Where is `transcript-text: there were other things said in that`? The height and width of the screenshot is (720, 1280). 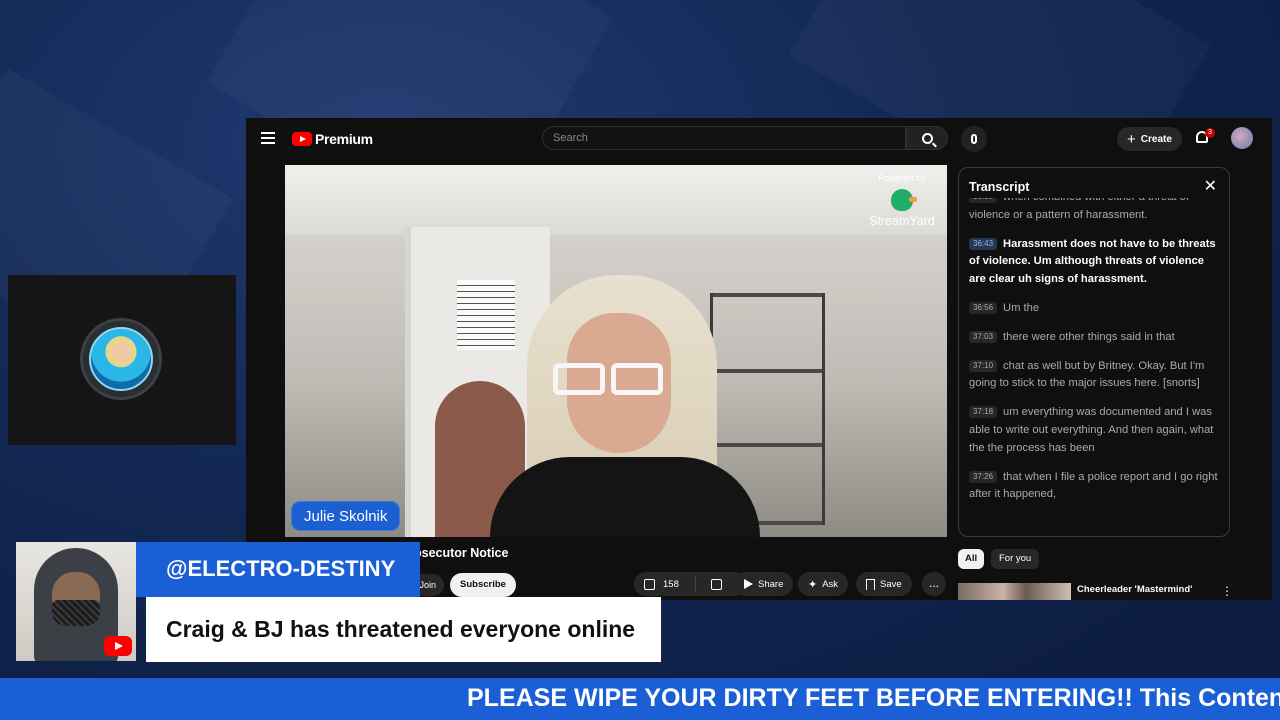
transcript-text: there were other things said in that is located at coordinates (1089, 336).